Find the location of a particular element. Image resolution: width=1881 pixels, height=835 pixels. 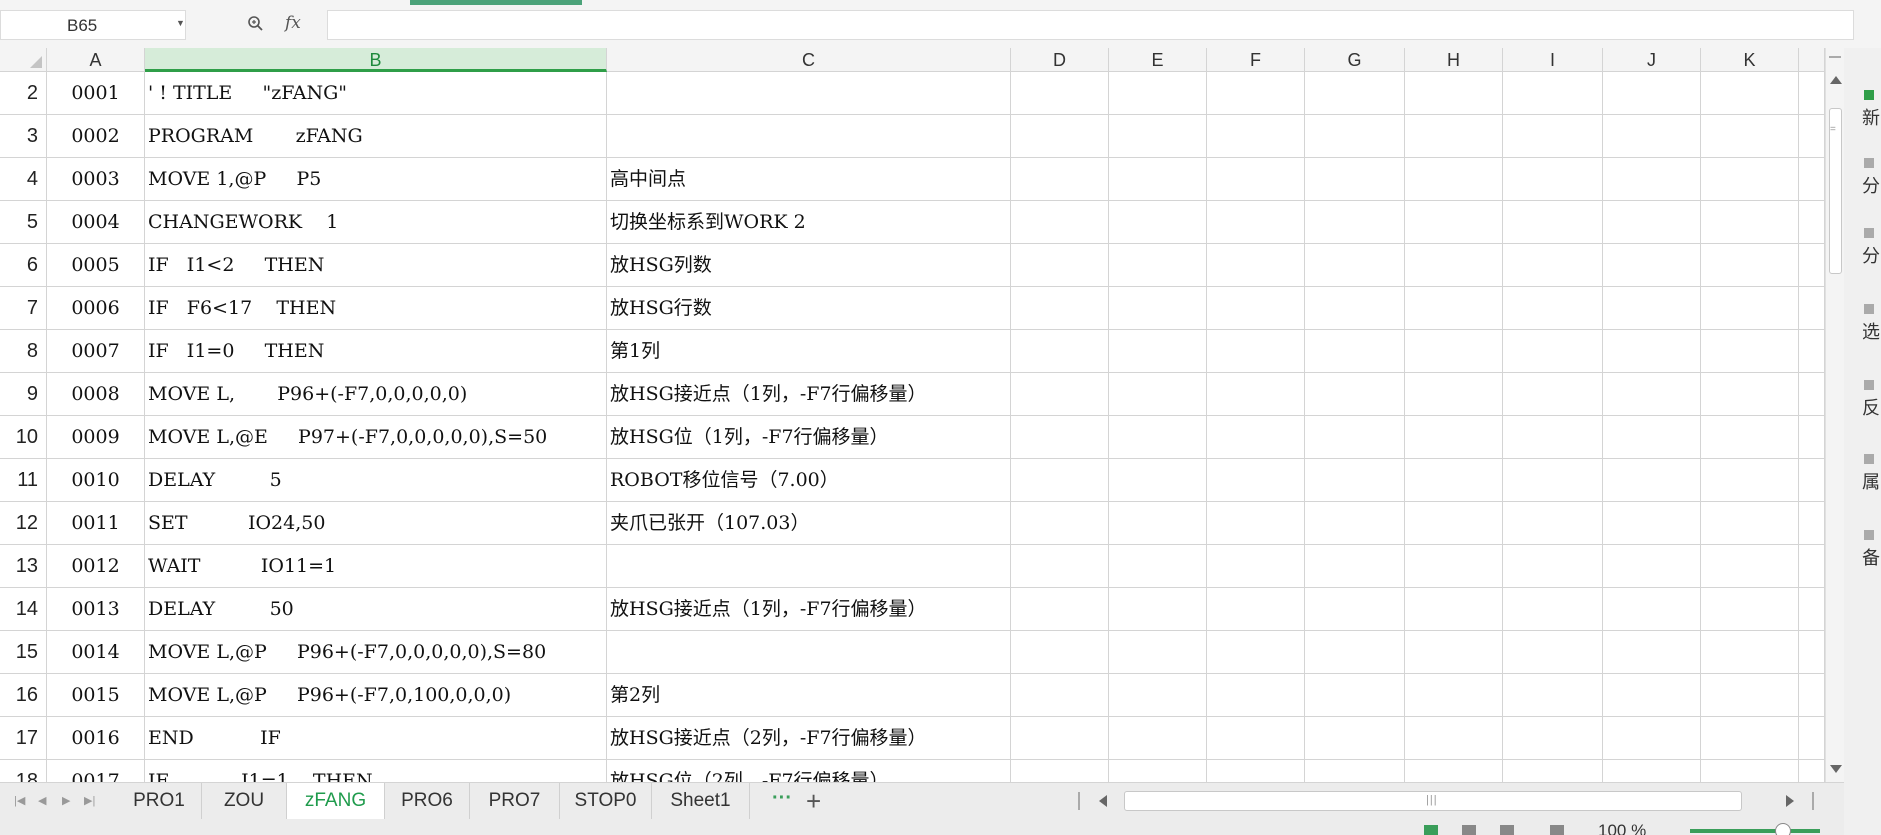

cell-b: WAIT IO11=1 is located at coordinates (376, 566).